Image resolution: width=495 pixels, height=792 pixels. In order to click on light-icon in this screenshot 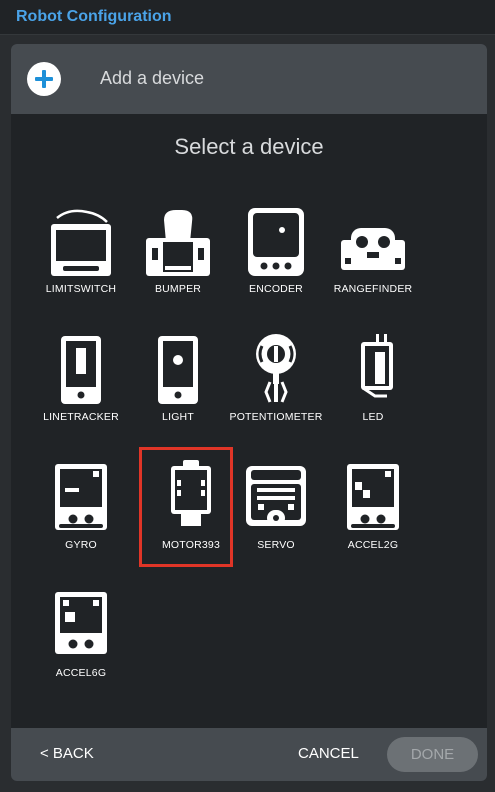, I will do `click(178, 370)`.